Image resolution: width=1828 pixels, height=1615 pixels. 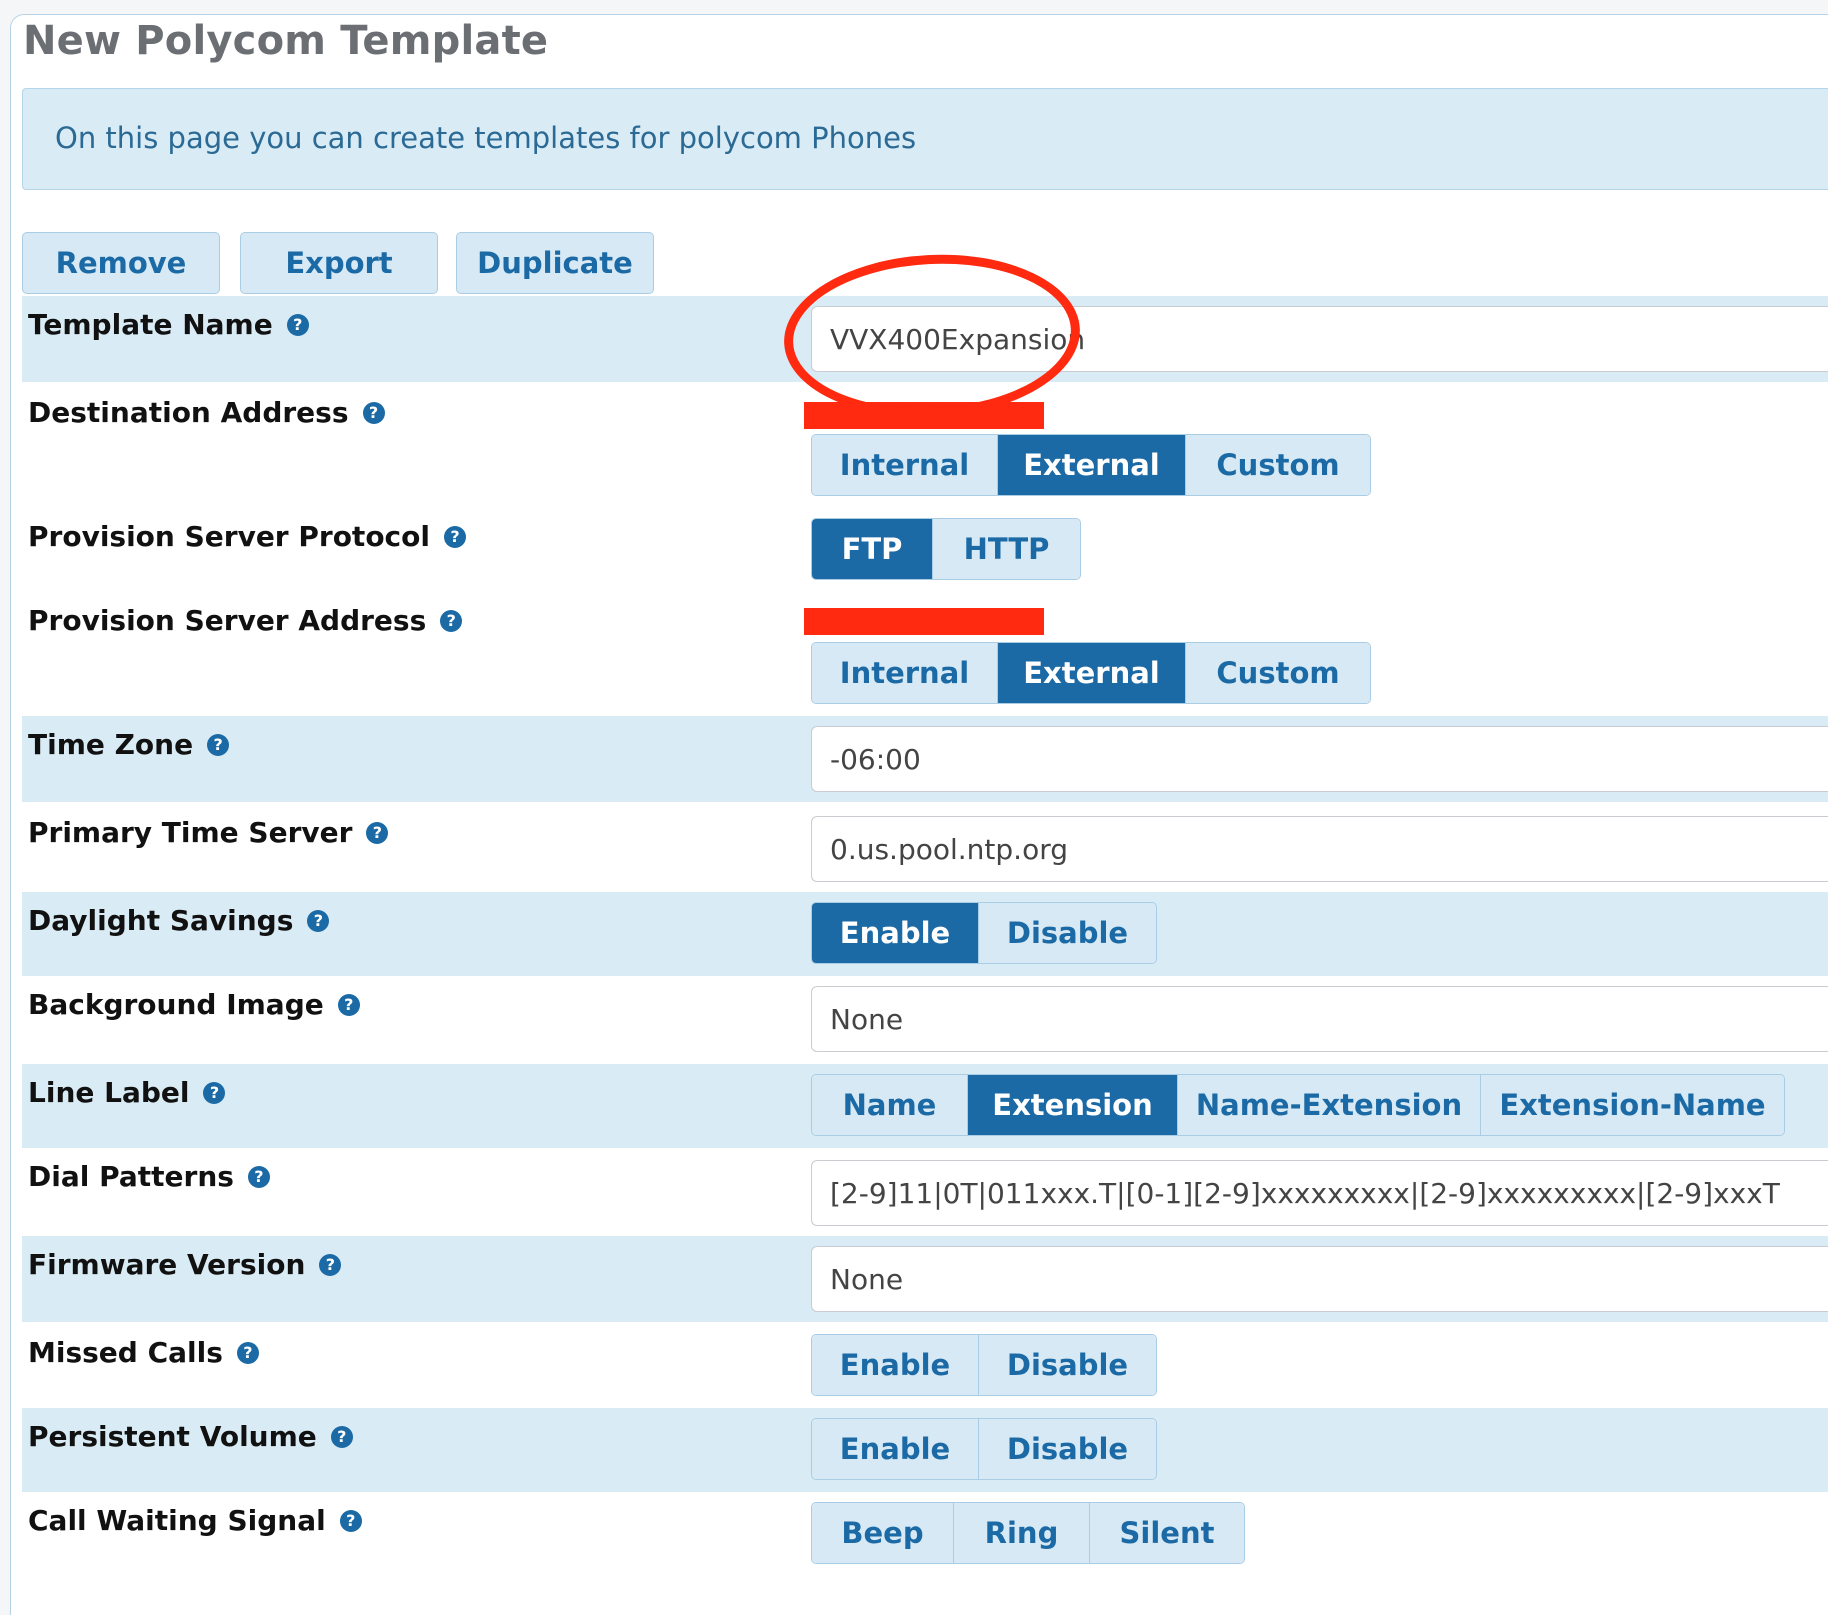 What do you see at coordinates (245, 620) in the screenshot?
I see `provision-server-address-label: Provision Server Address ?` at bounding box center [245, 620].